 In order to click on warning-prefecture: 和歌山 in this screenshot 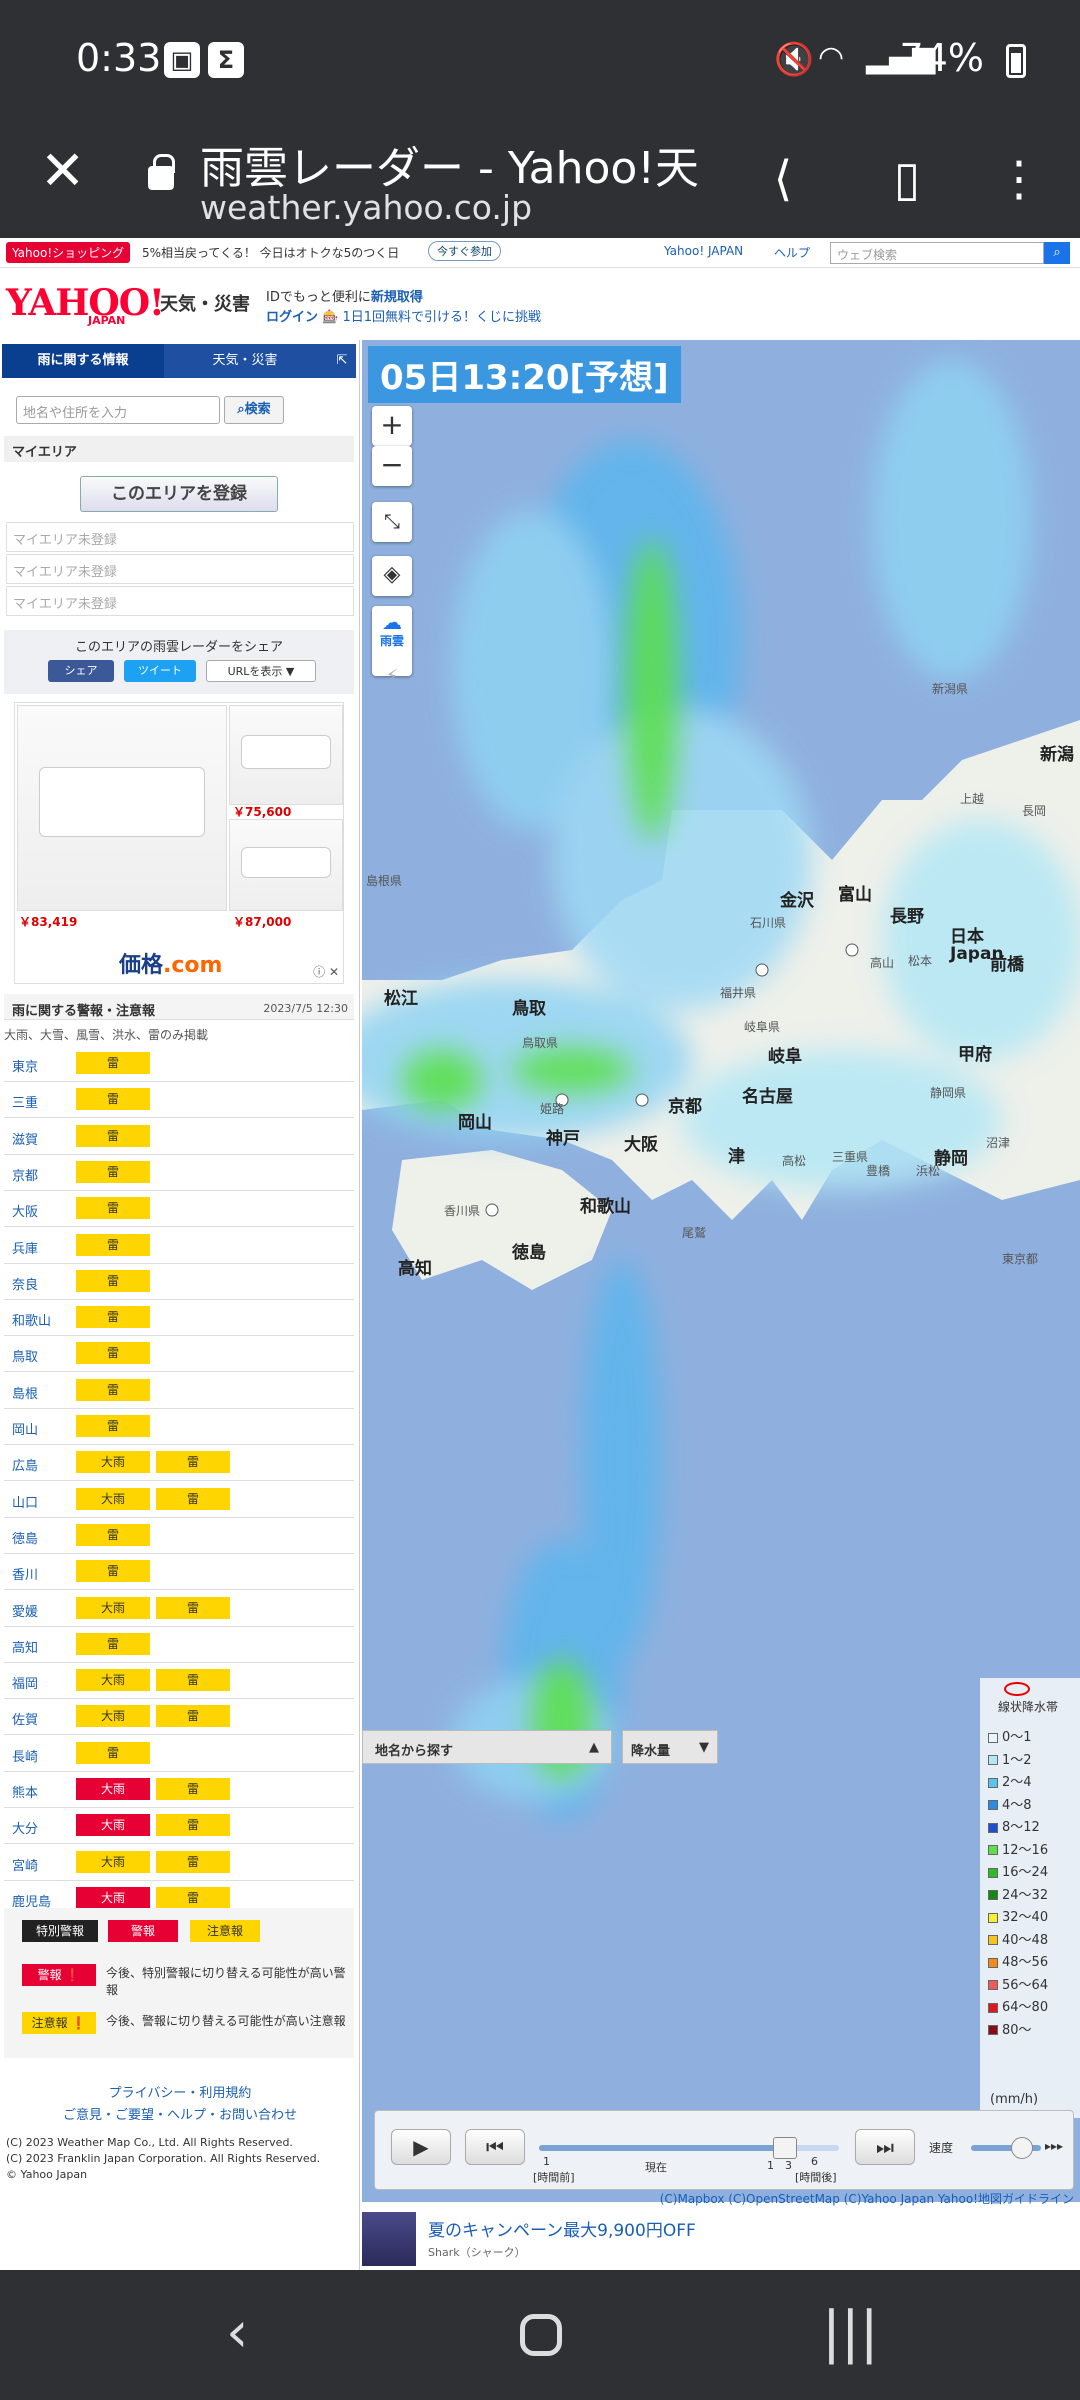, I will do `click(31, 1319)`.